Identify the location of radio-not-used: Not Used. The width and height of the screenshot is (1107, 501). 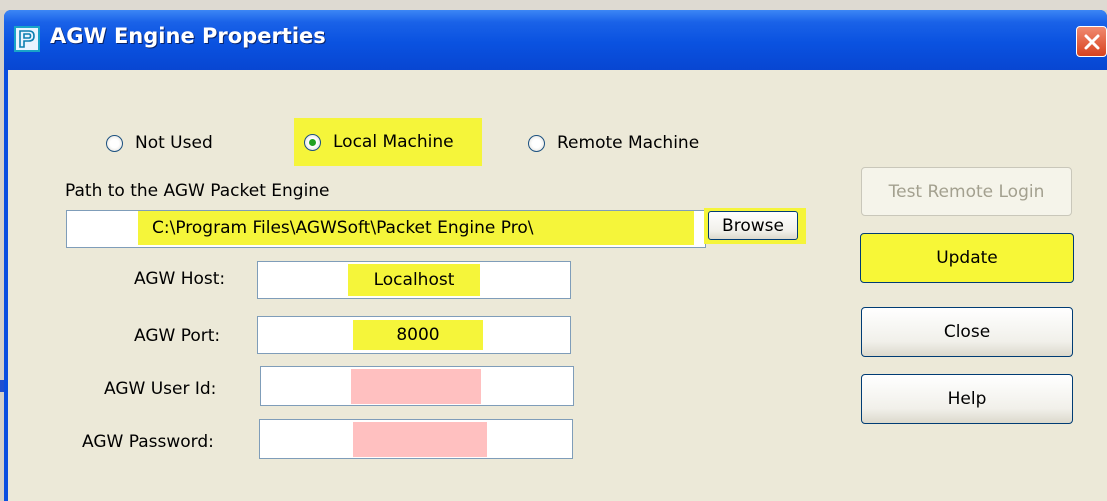
(159, 143).